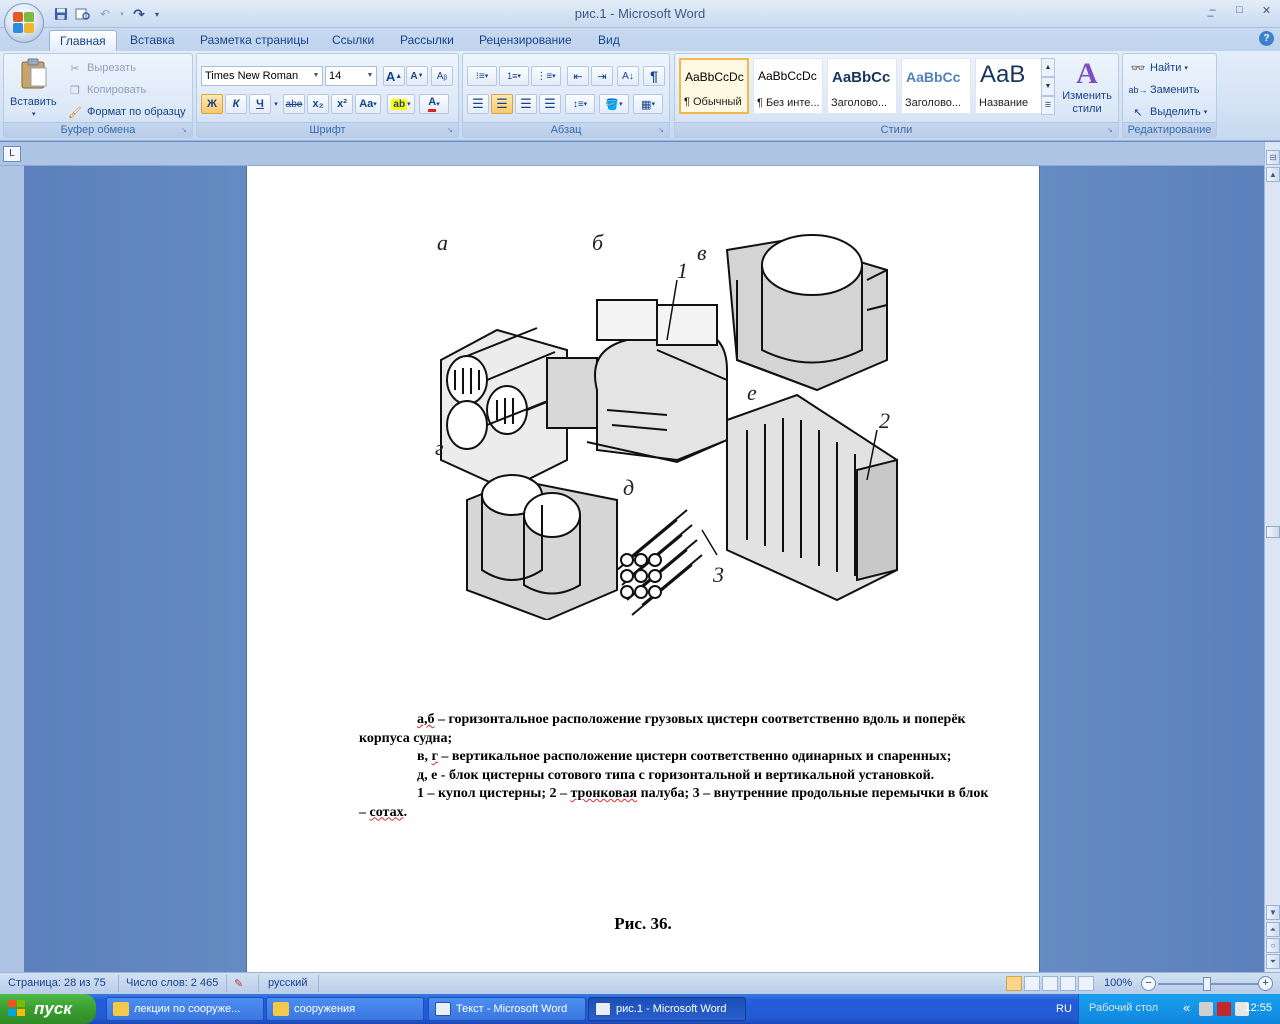 This screenshot has width=1280, height=1024. I want to click on start-button: пуск, so click(48, 1009).